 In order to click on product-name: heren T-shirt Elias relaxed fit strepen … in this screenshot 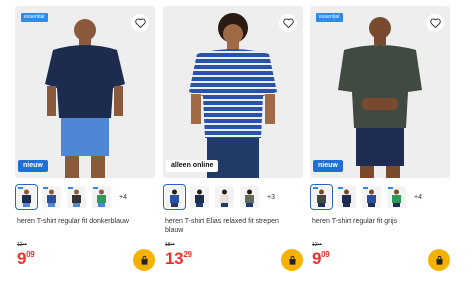, I will do `click(231, 226)`.